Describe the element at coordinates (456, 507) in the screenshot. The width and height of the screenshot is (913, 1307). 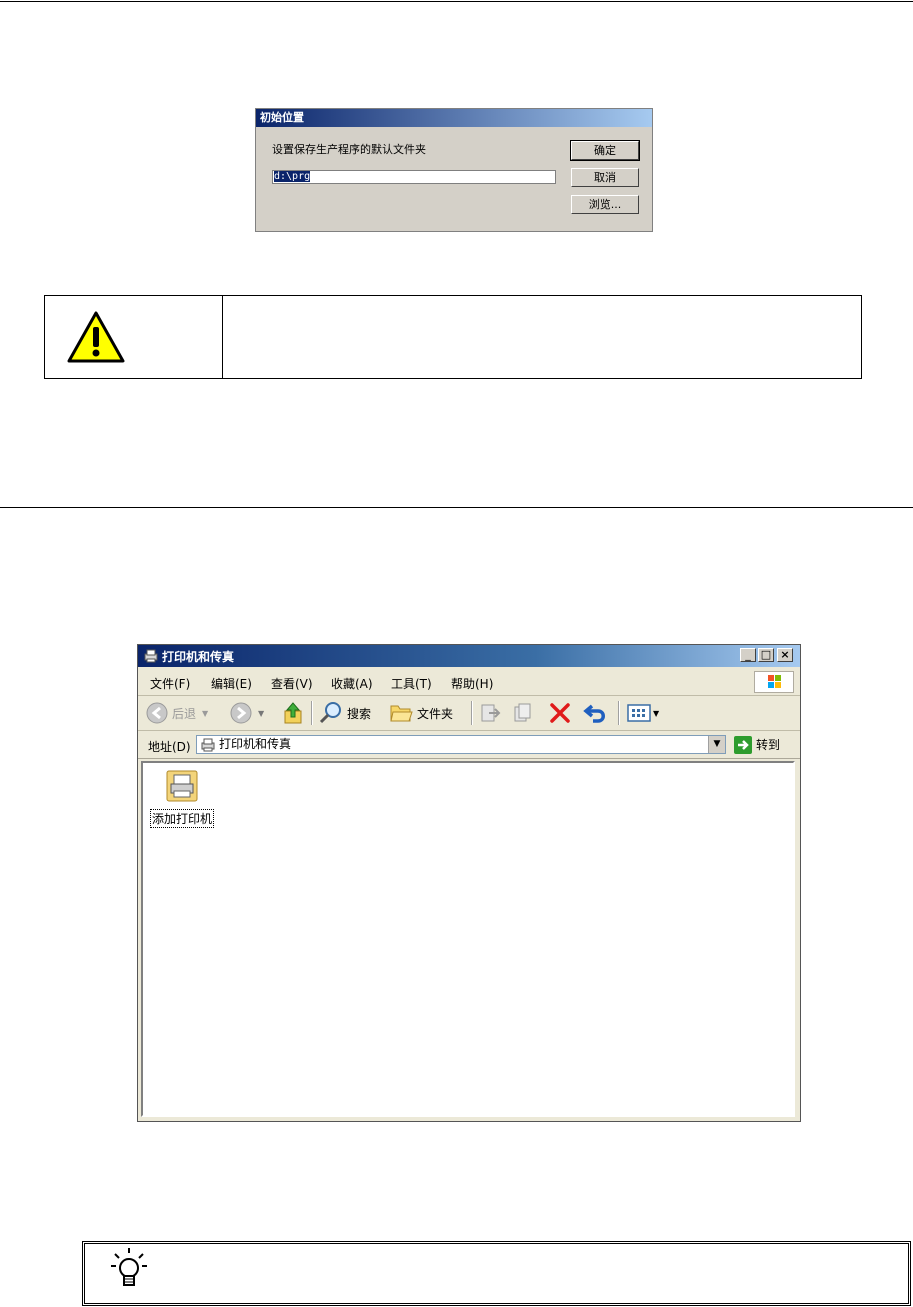
I see `section-rule` at that location.